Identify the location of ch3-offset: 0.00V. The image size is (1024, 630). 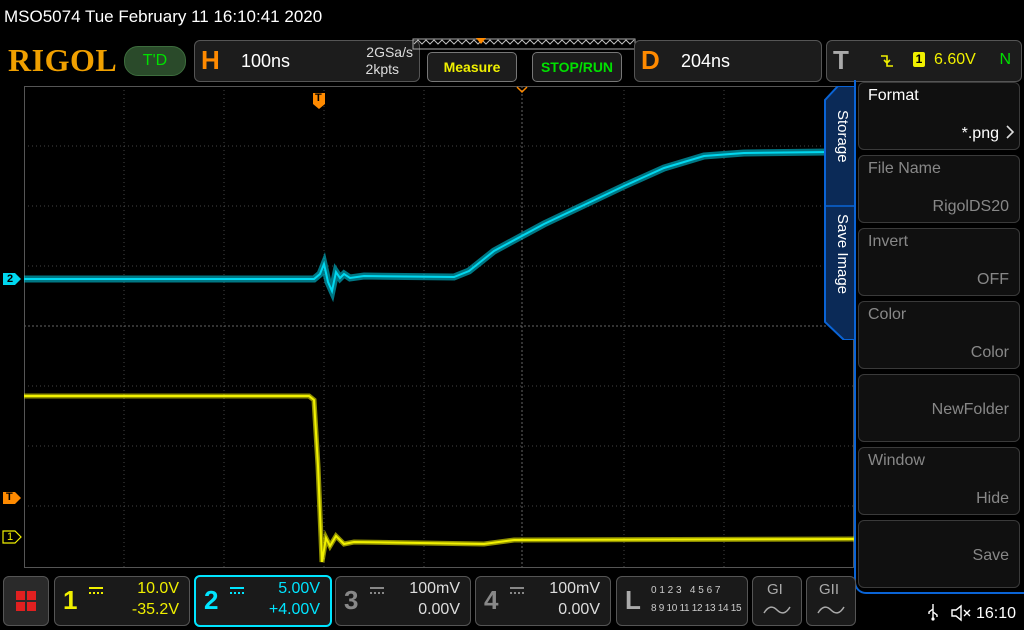
(439, 609).